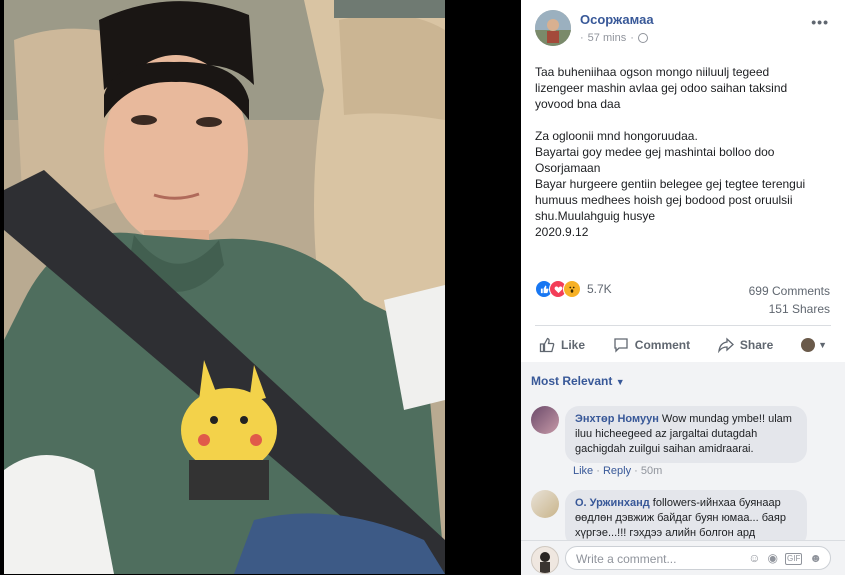  I want to click on comment-composer: Write a comment... ☺ ◉ GIF ☻, so click(683, 557).